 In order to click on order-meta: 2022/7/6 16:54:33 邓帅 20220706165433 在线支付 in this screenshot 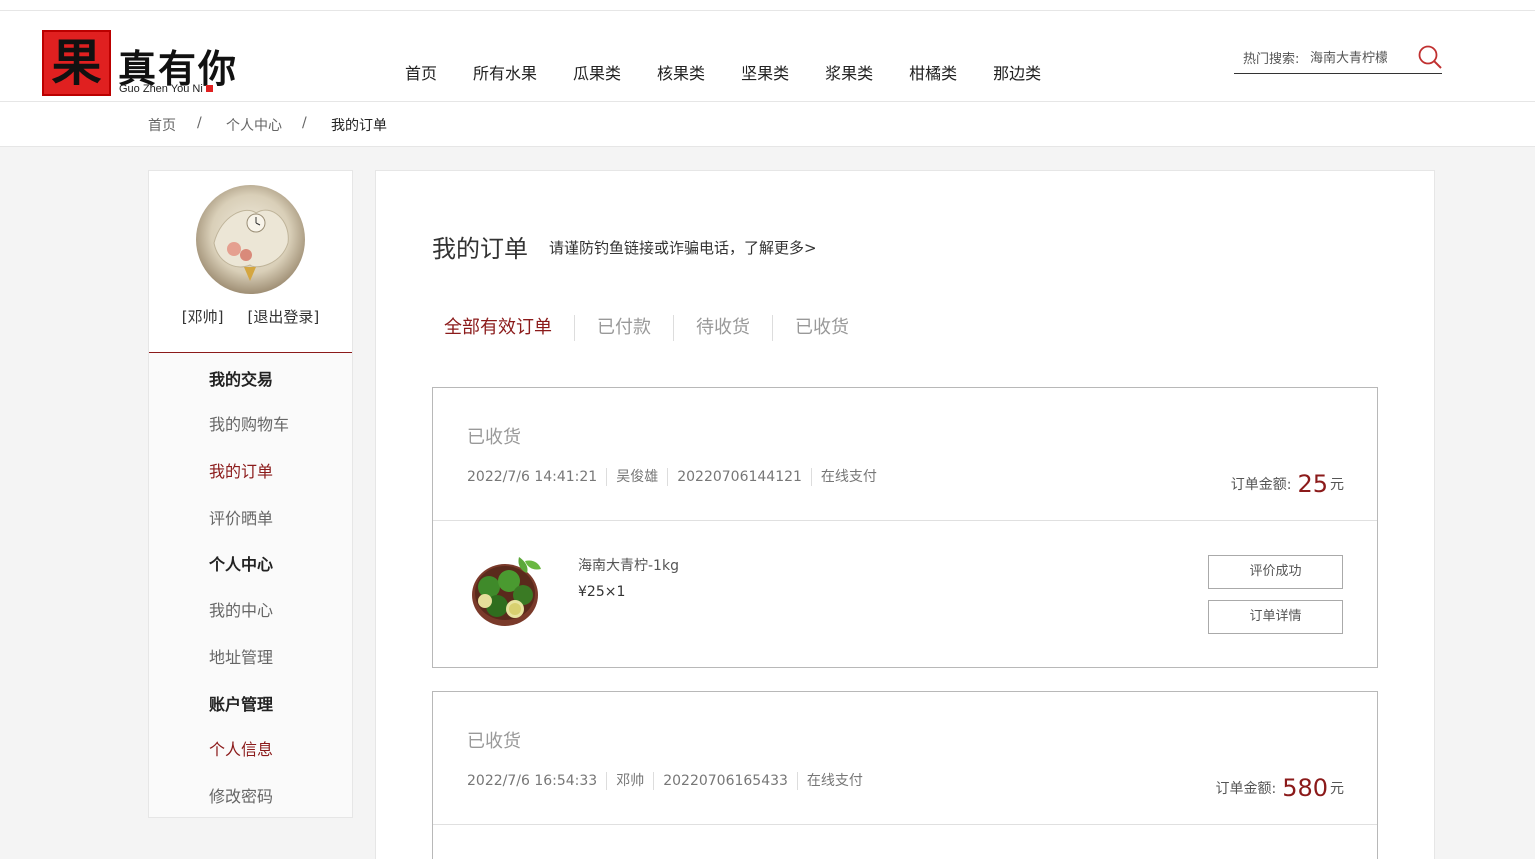, I will do `click(669, 781)`.